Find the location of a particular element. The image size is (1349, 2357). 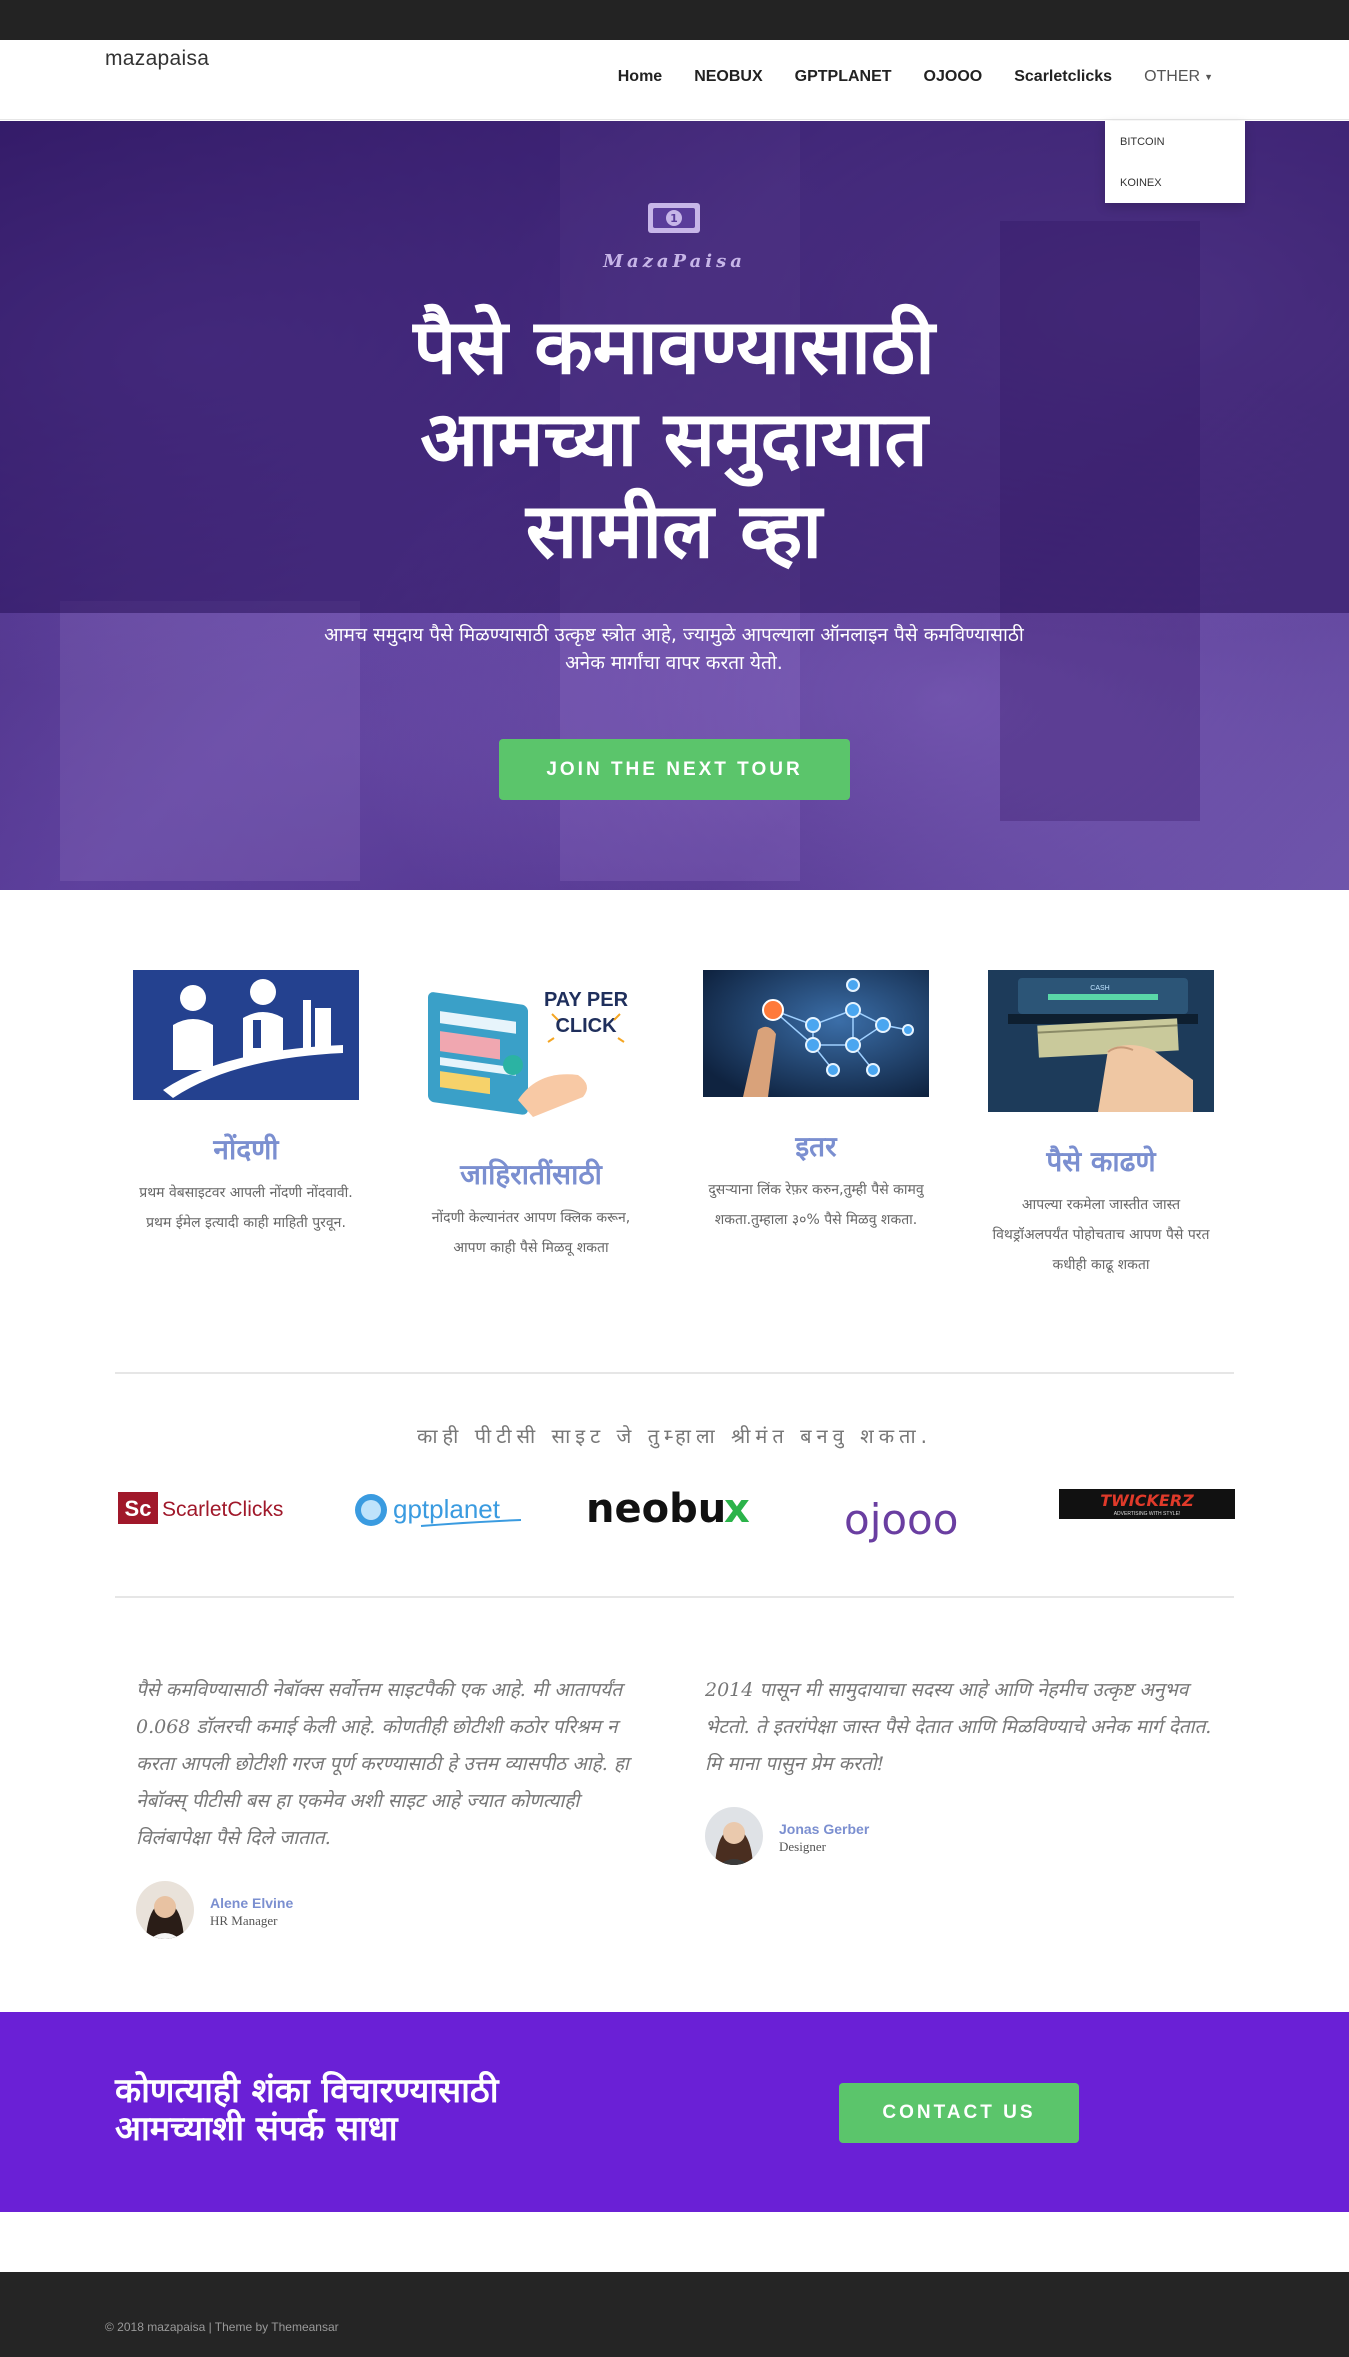

nav-other-dropdown: OTHER ▼ is located at coordinates (1178, 77).